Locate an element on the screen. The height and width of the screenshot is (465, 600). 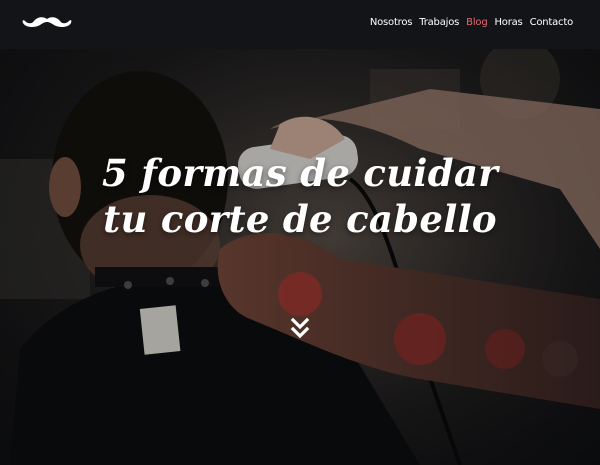
nav-link-contacto: Contacto is located at coordinates (552, 23).